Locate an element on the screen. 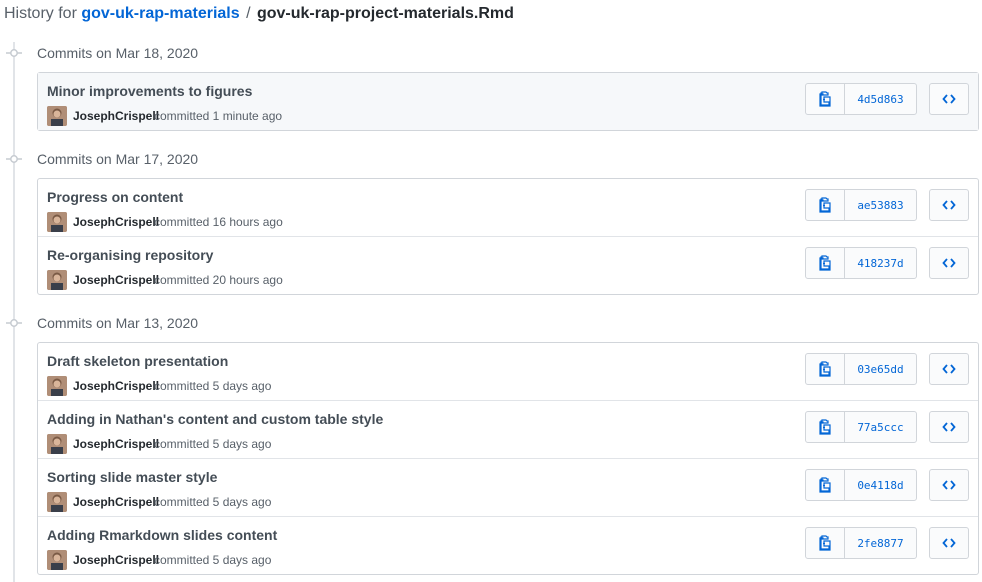 The width and height of the screenshot is (982, 582). commit-sha-link: 03e65dd is located at coordinates (880, 369).